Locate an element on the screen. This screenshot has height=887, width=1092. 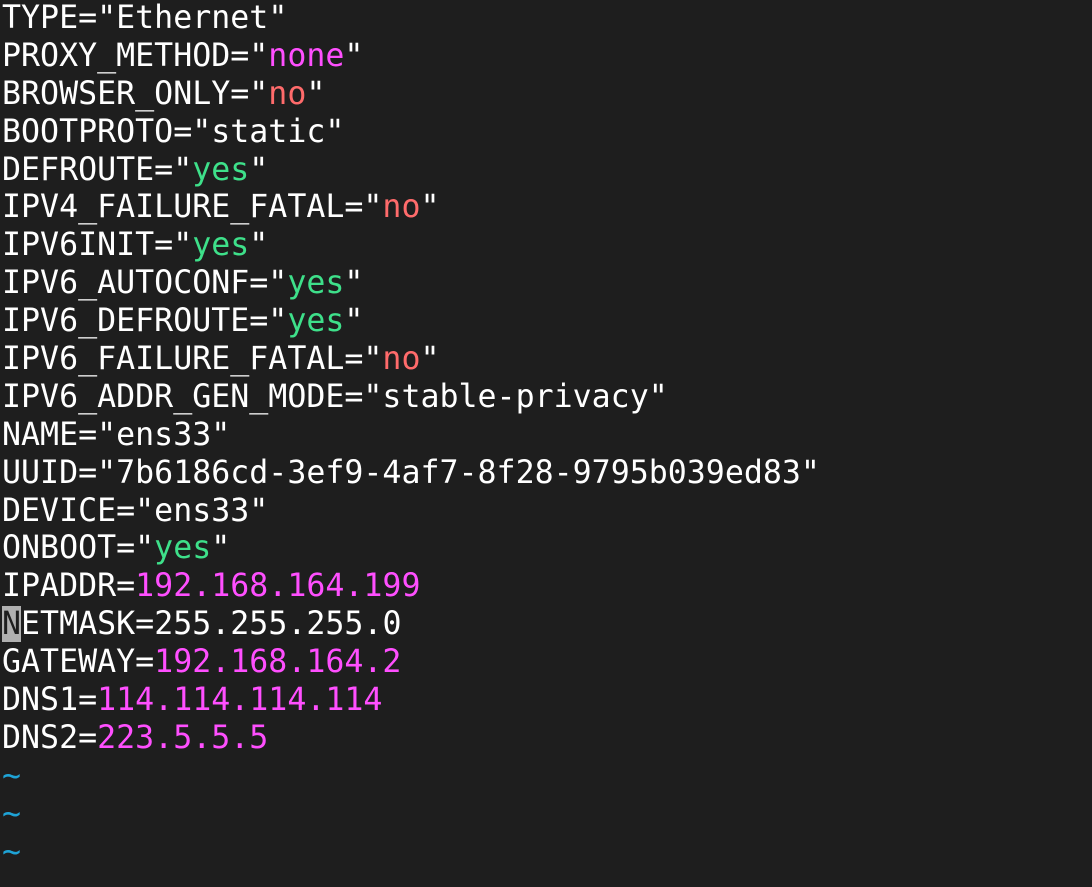
config-key: IPV6_DEFROUTE=" is located at coordinates (145, 321).